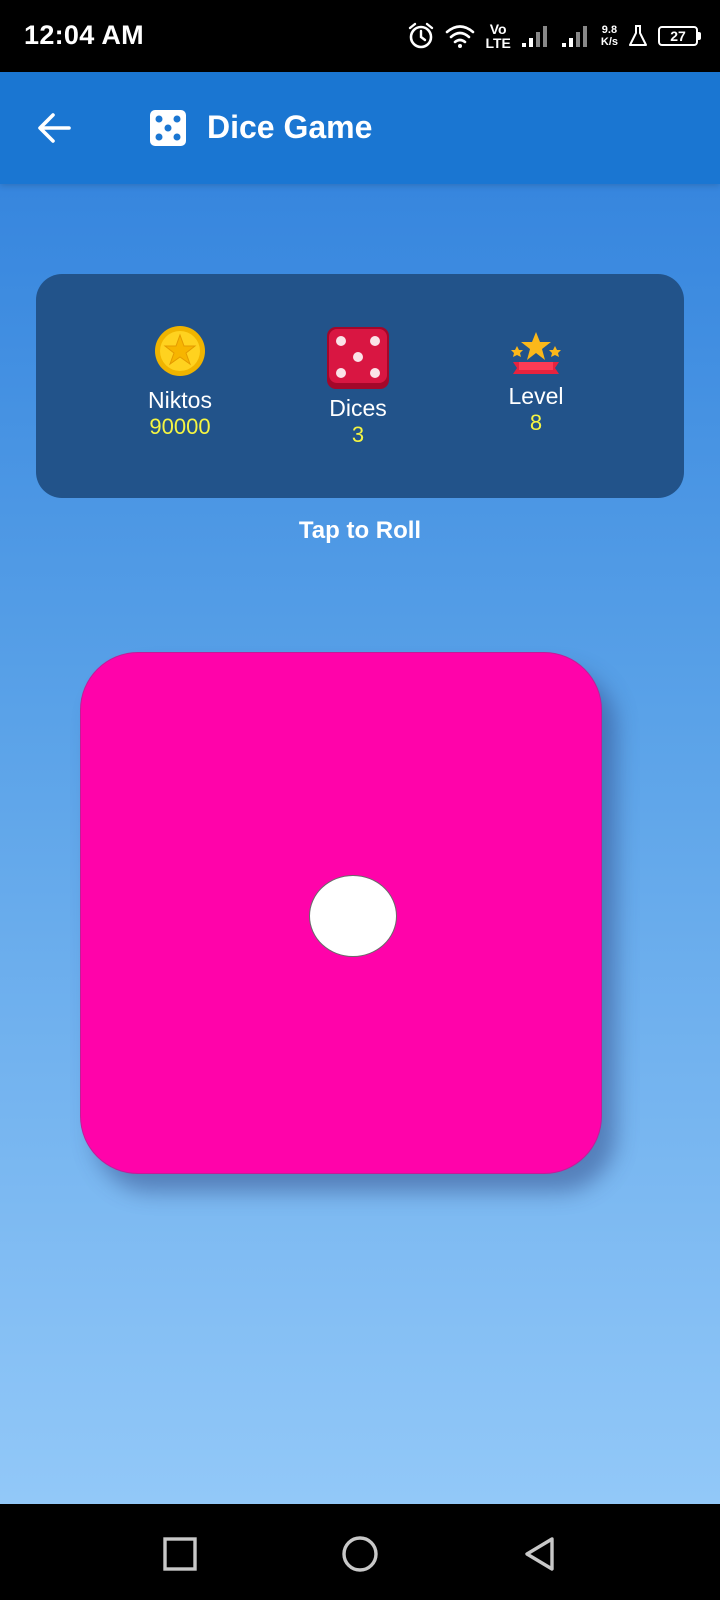  Describe the element at coordinates (180, 351) in the screenshot. I see `coin-star-icon` at that location.